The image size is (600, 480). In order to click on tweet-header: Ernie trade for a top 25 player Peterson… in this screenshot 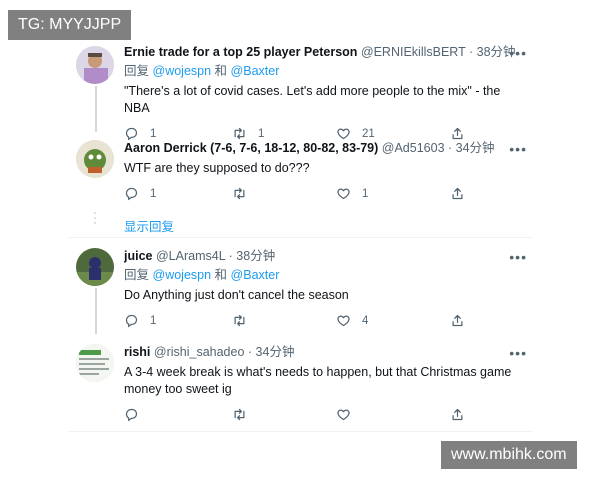, I will do `click(325, 52)`.